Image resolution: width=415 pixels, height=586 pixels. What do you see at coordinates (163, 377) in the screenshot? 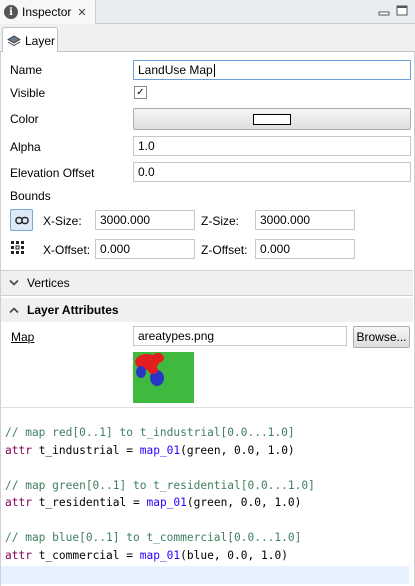
I see `map-thumbnail` at bounding box center [163, 377].